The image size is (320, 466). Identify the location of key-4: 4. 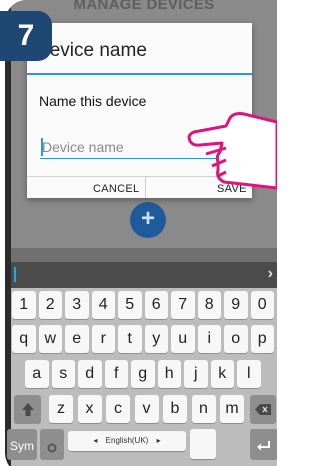
(103, 305).